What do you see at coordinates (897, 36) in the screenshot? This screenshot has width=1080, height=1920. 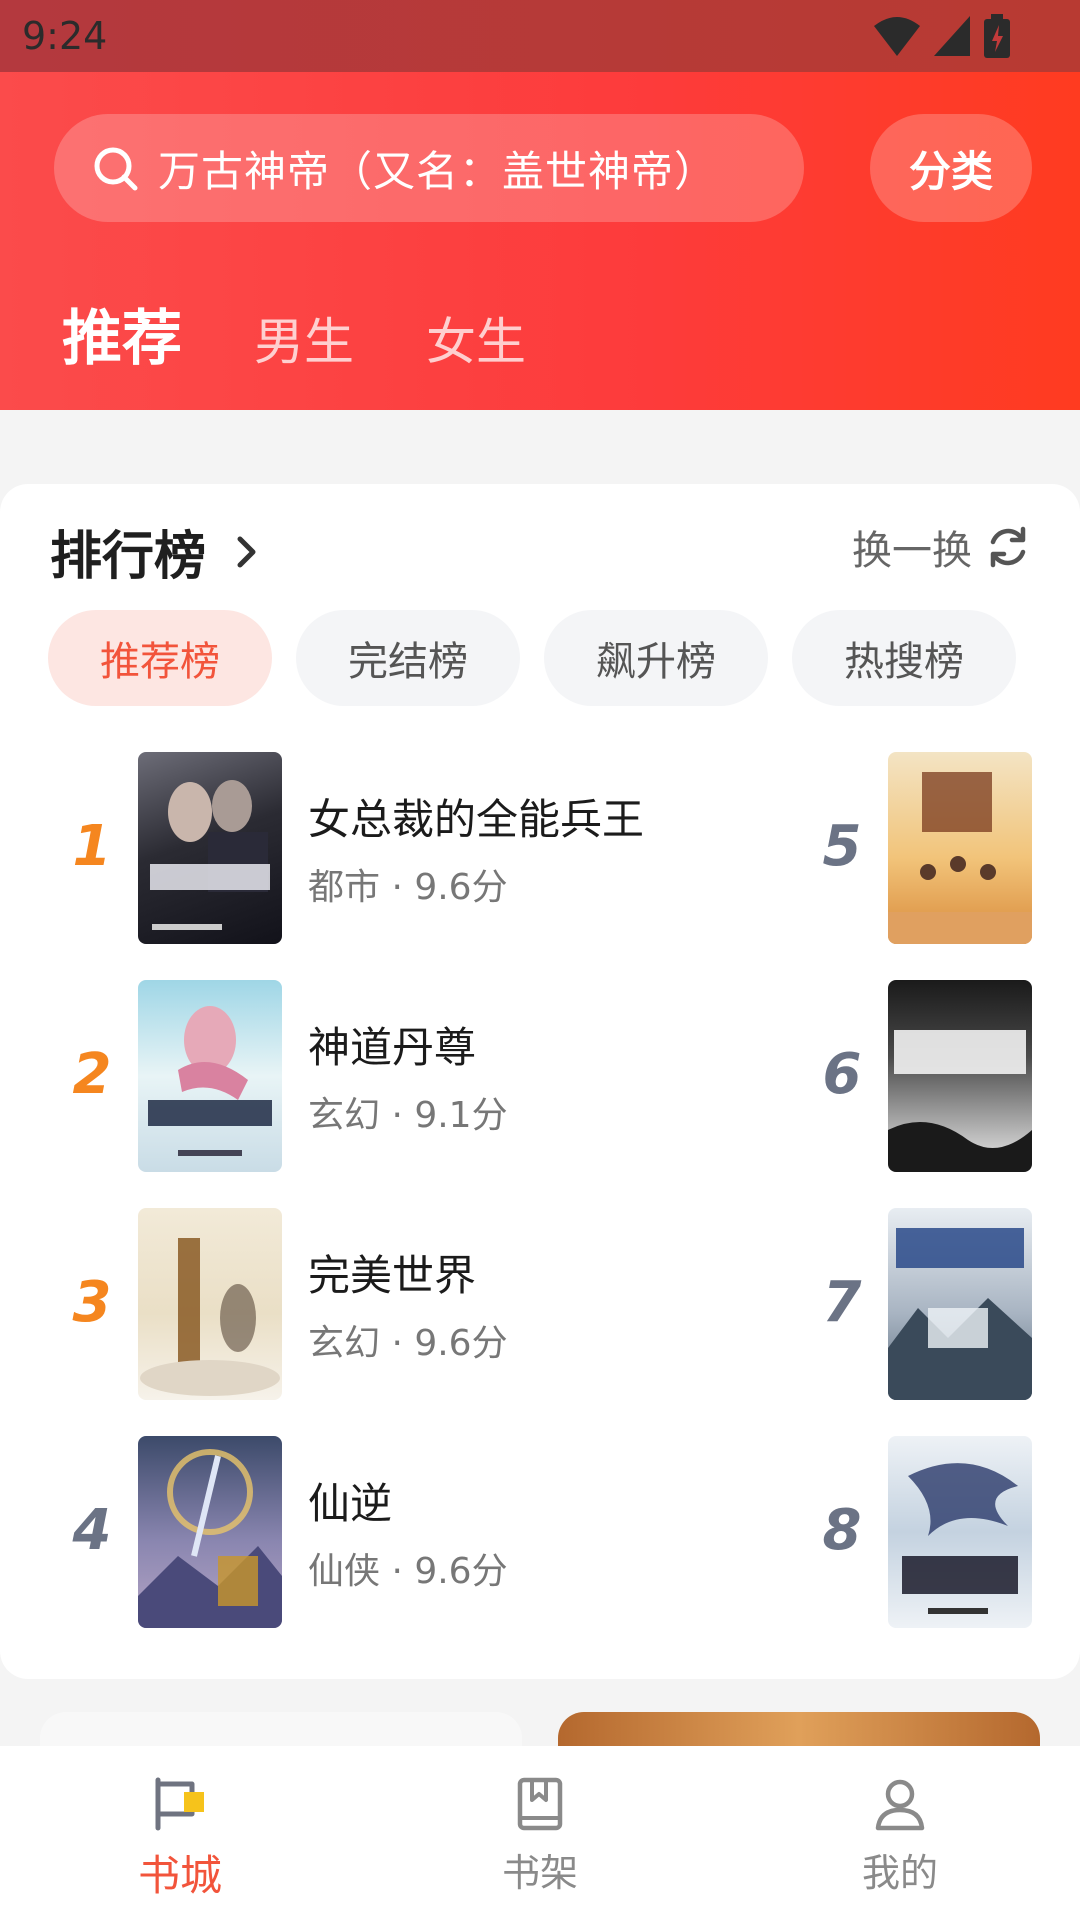 I see `wifi-icon` at bounding box center [897, 36].